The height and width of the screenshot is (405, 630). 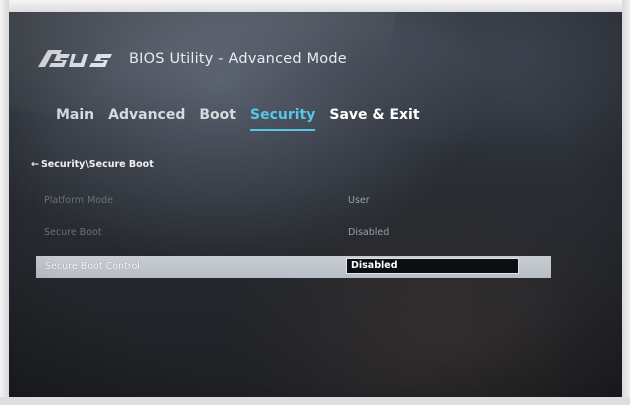 What do you see at coordinates (369, 232) in the screenshot?
I see `setting-value-secure-boot: Disabled` at bounding box center [369, 232].